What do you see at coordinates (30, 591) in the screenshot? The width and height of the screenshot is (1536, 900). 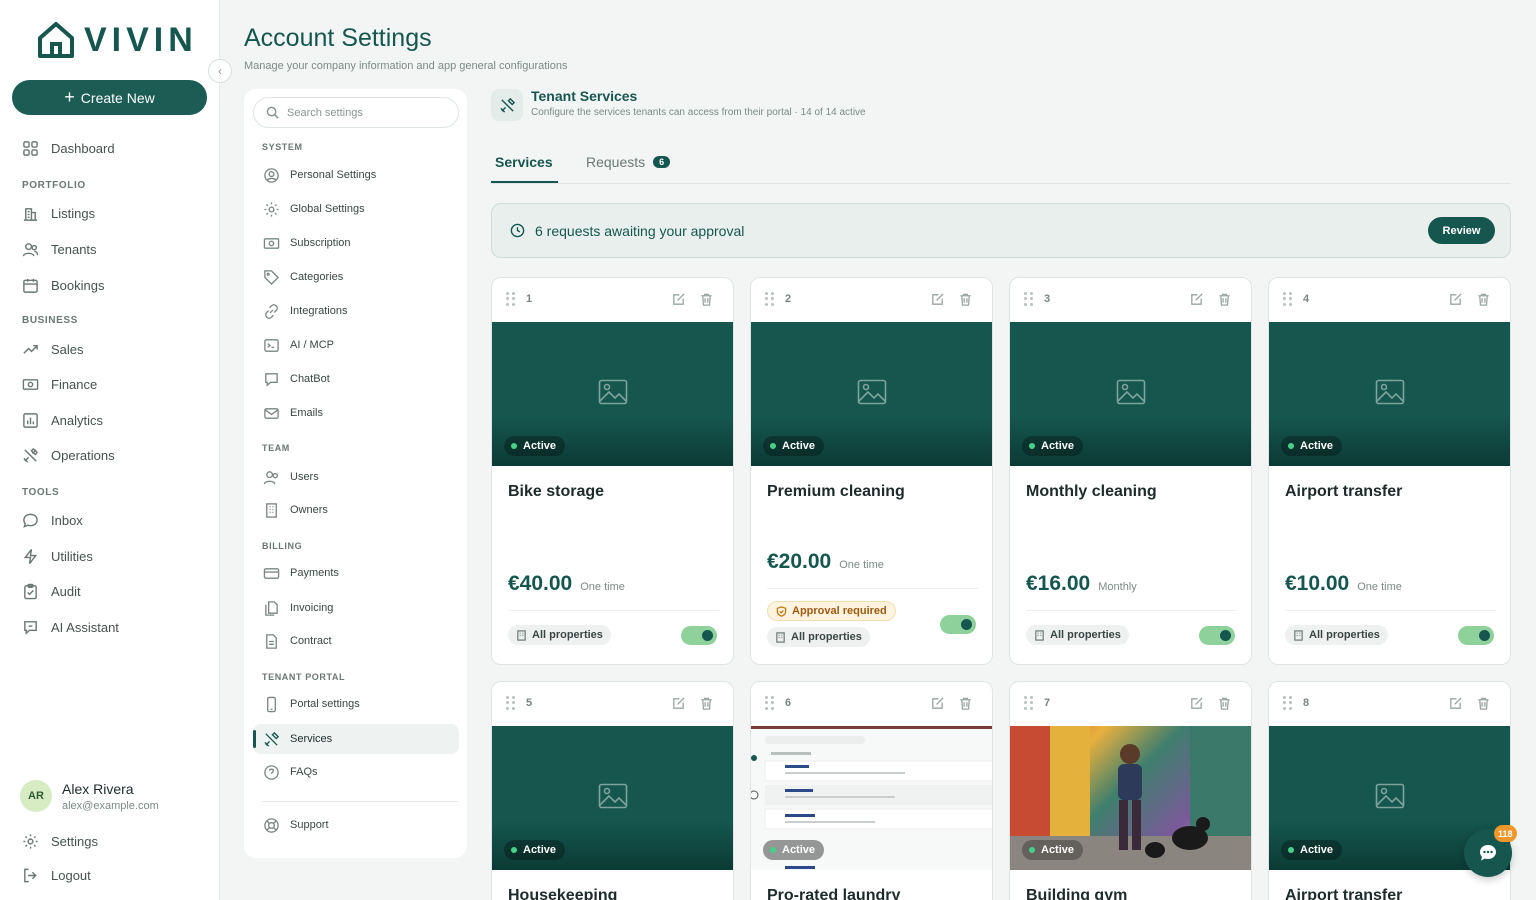 I see `clipboard-icon` at bounding box center [30, 591].